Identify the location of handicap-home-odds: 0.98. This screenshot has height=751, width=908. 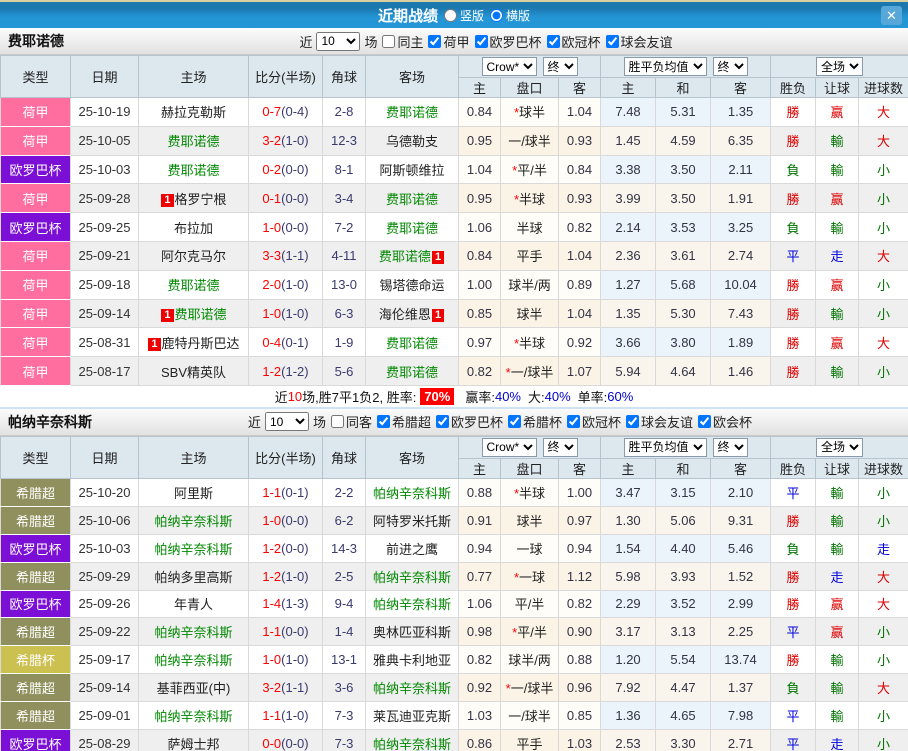
(479, 632).